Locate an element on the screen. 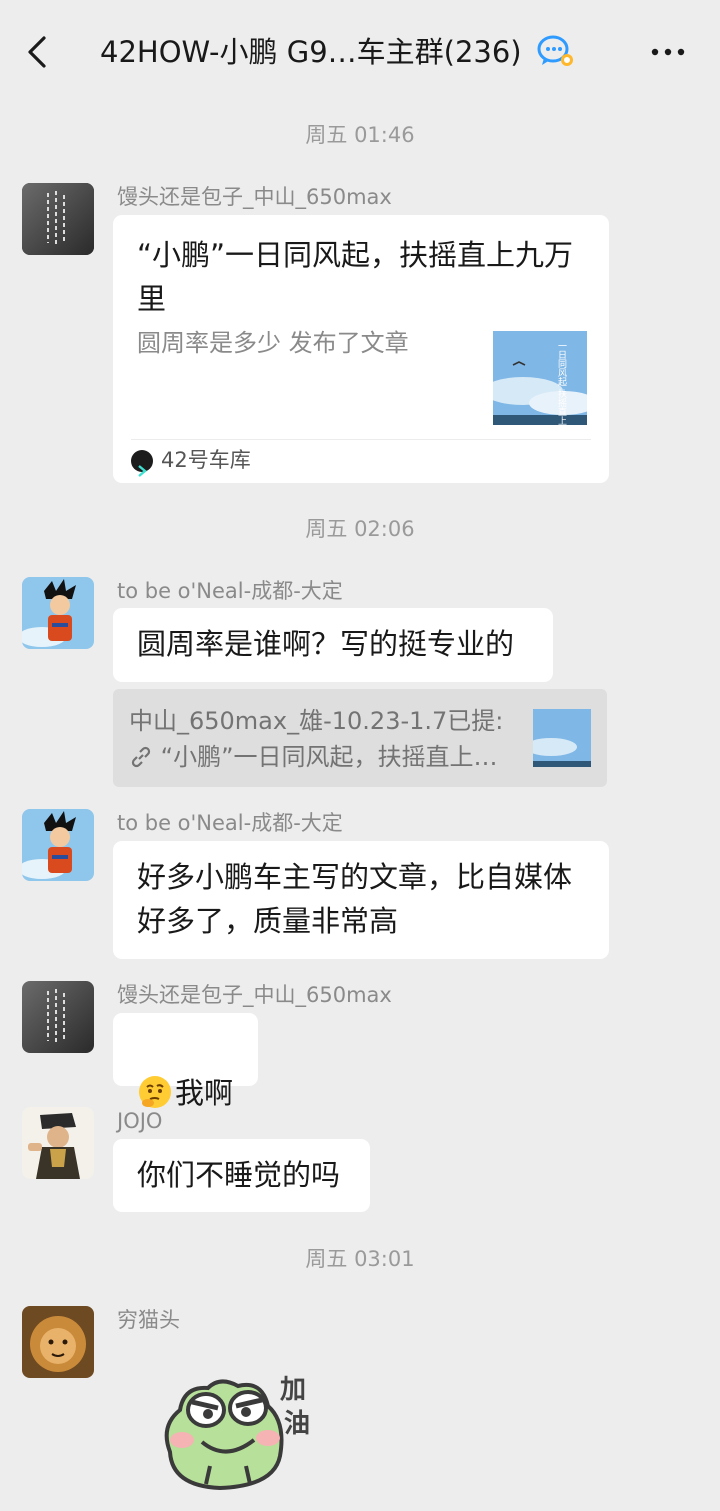 The height and width of the screenshot is (1511, 720). chat-title: 42HOW-小鹏 G9…车主群(236) is located at coordinates (311, 52).